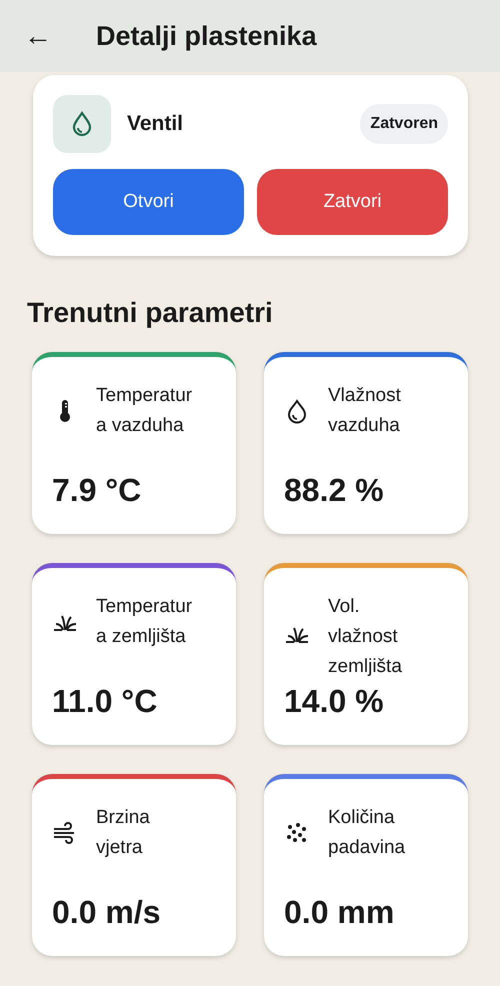 Image resolution: width=500 pixels, height=986 pixels. Describe the element at coordinates (107, 912) in the screenshot. I see `sensor-value: 0.0 m/s` at that location.